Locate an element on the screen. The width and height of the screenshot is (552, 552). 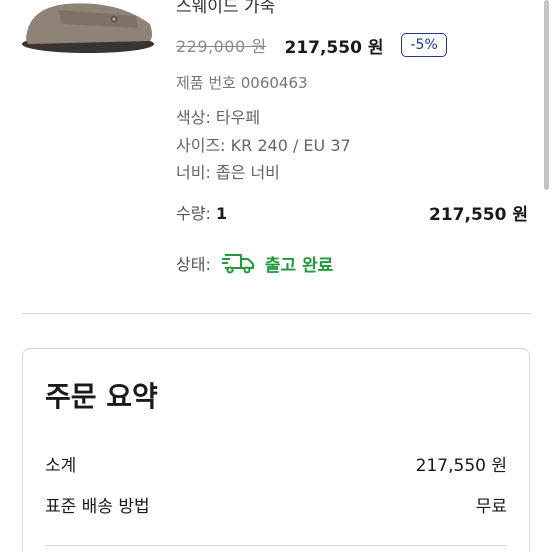
product-number: 제품 번호 0060463 is located at coordinates (242, 83).